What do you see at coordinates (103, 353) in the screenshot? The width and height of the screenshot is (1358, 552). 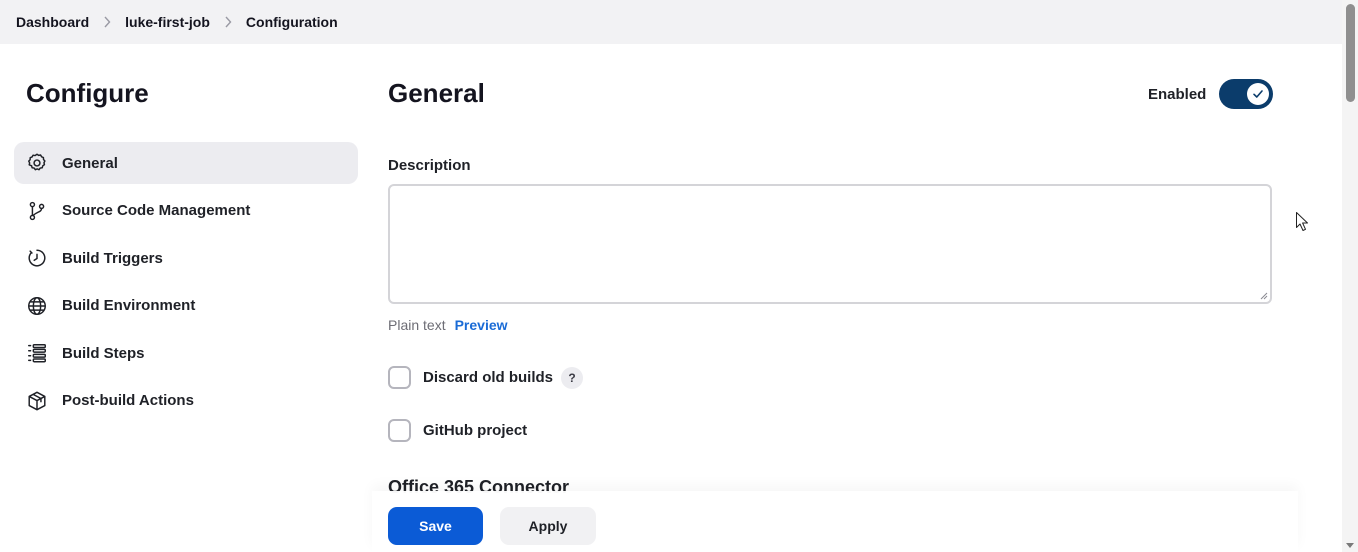 I see `sidebar-item-label: Build Steps` at bounding box center [103, 353].